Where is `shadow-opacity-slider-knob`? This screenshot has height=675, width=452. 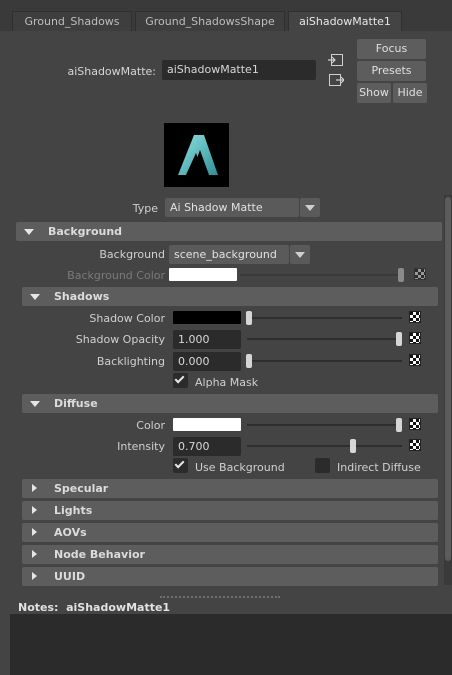 shadow-opacity-slider-knob is located at coordinates (399, 339).